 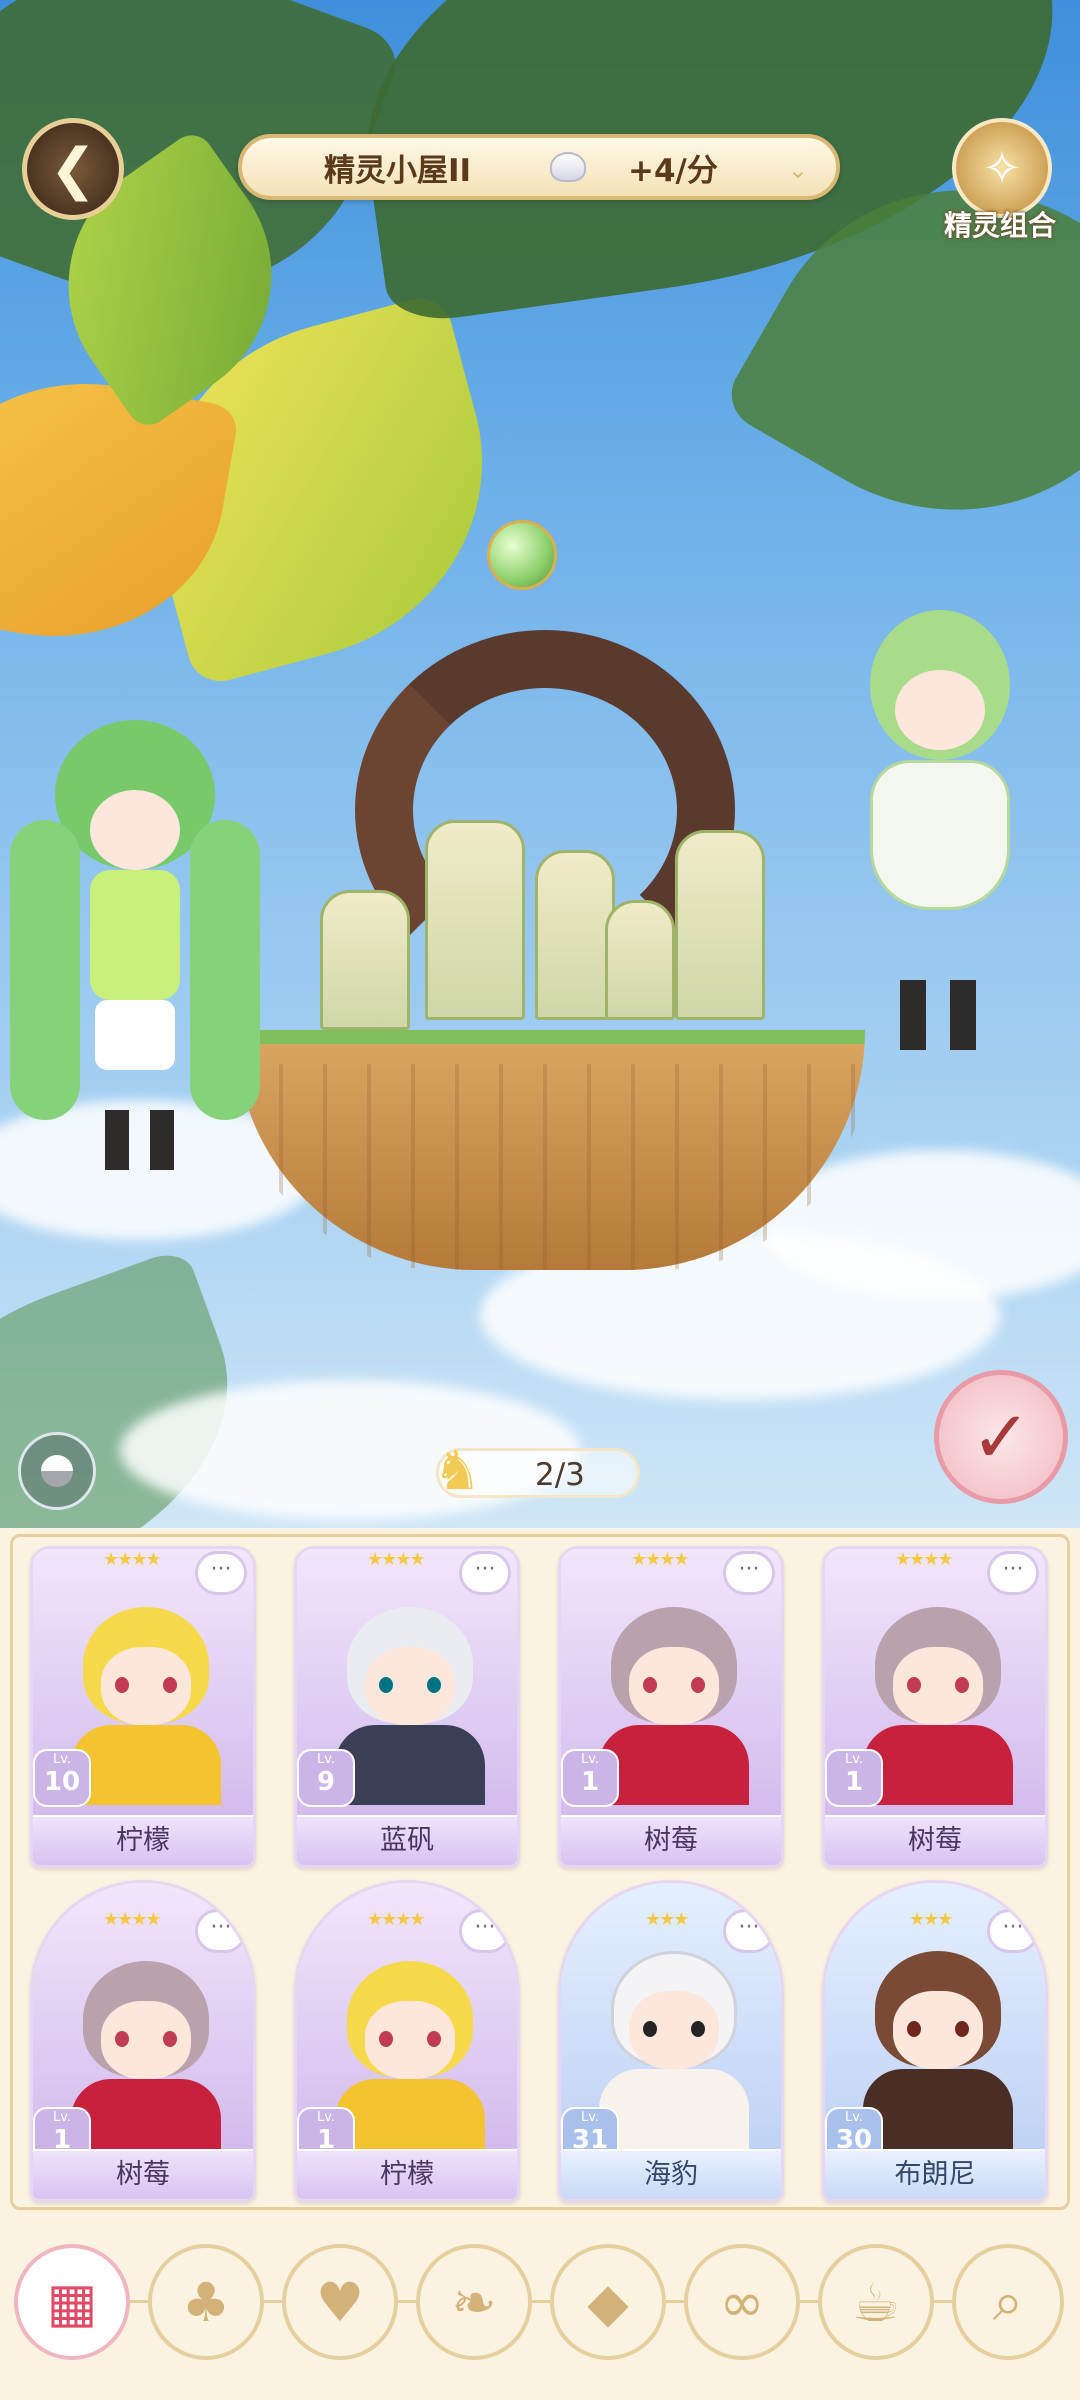 What do you see at coordinates (671, 2174) in the screenshot?
I see `character-name: 海豹` at bounding box center [671, 2174].